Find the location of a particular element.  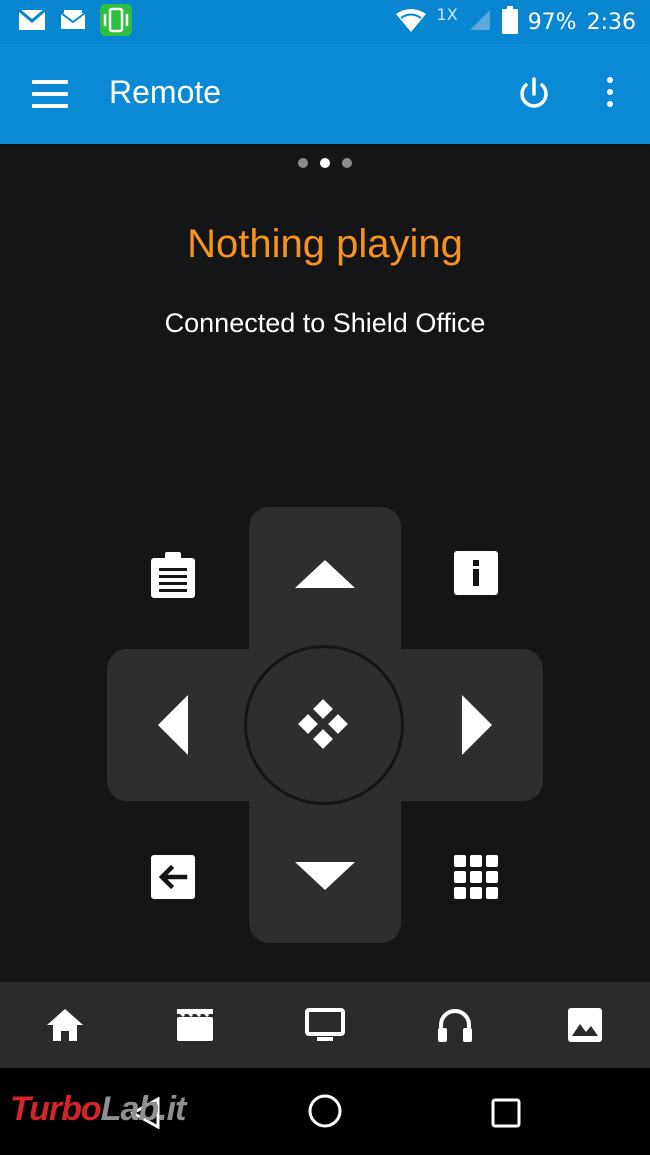

phone-app-icon is located at coordinates (116, 22).